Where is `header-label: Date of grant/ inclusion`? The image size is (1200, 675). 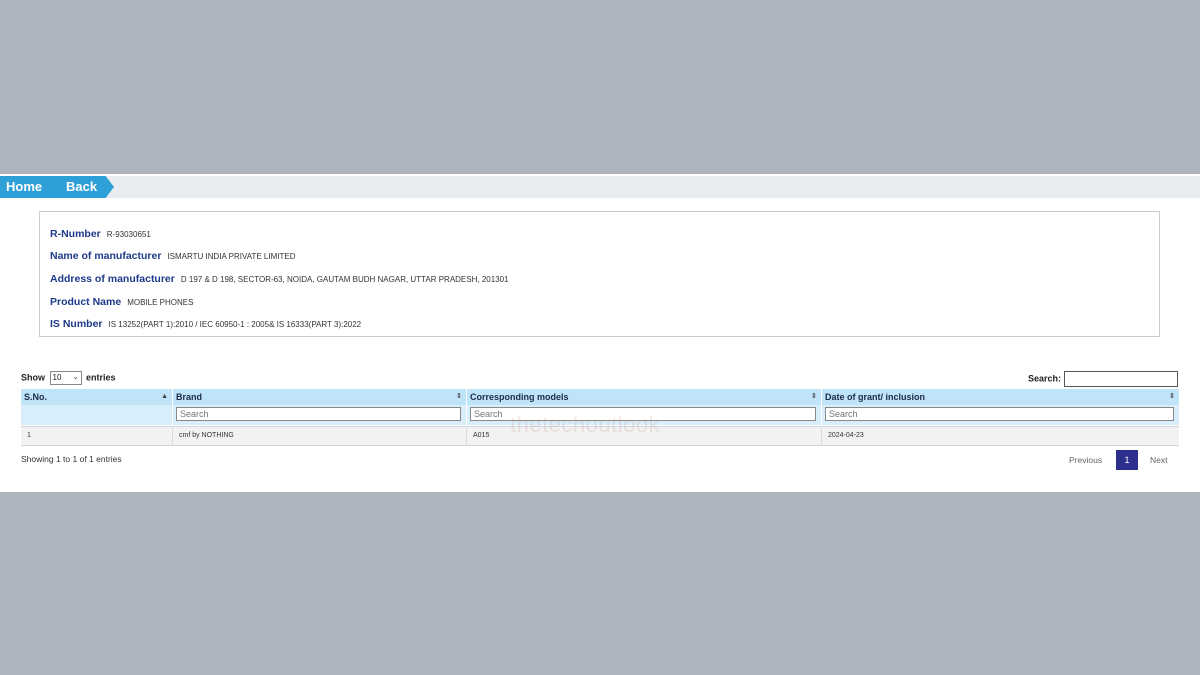 header-label: Date of grant/ inclusion is located at coordinates (875, 397).